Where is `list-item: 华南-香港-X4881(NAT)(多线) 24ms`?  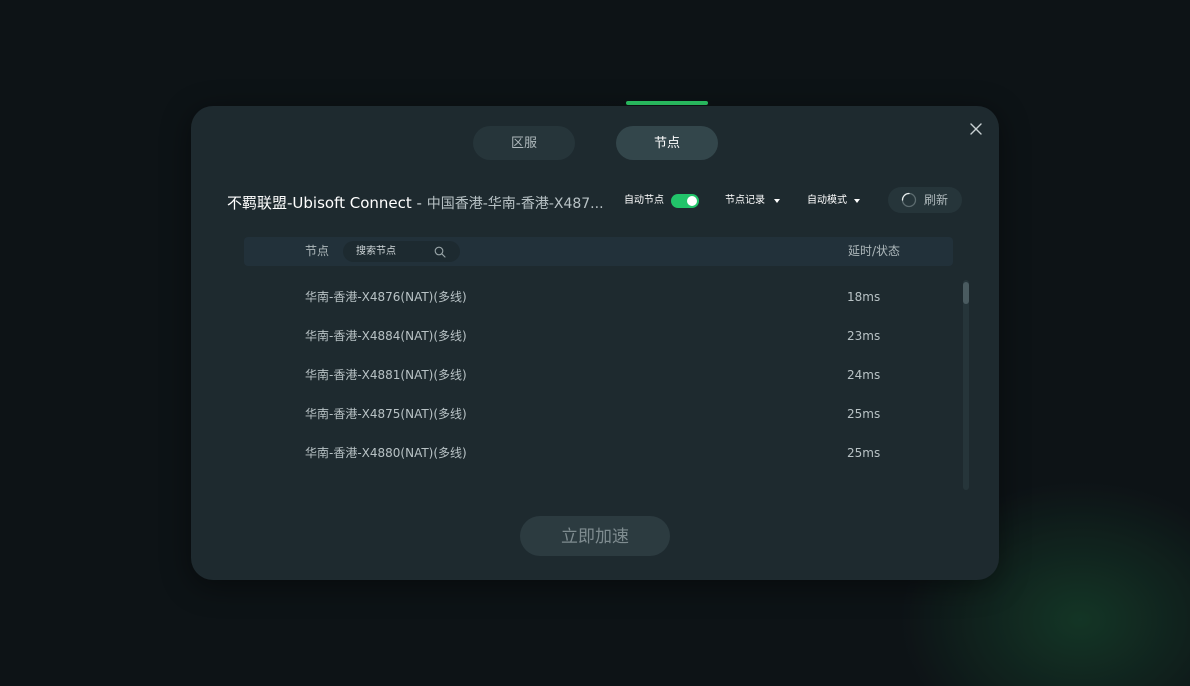
list-item: 华南-香港-X4881(NAT)(多线) 24ms is located at coordinates (598, 375).